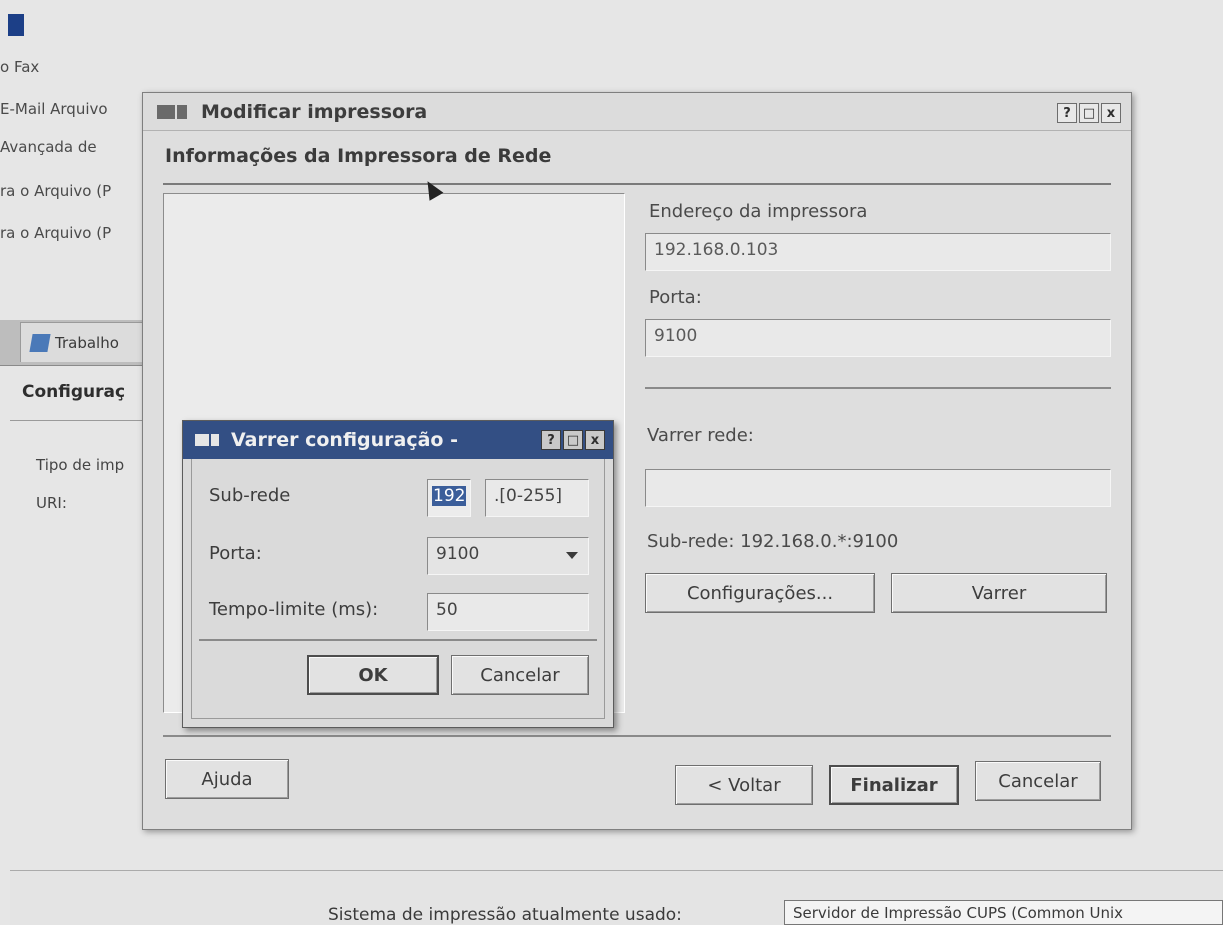 This screenshot has height=925, width=1223. I want to click on dialog-titlebar: Modificar impressora ? □ x, so click(637, 112).